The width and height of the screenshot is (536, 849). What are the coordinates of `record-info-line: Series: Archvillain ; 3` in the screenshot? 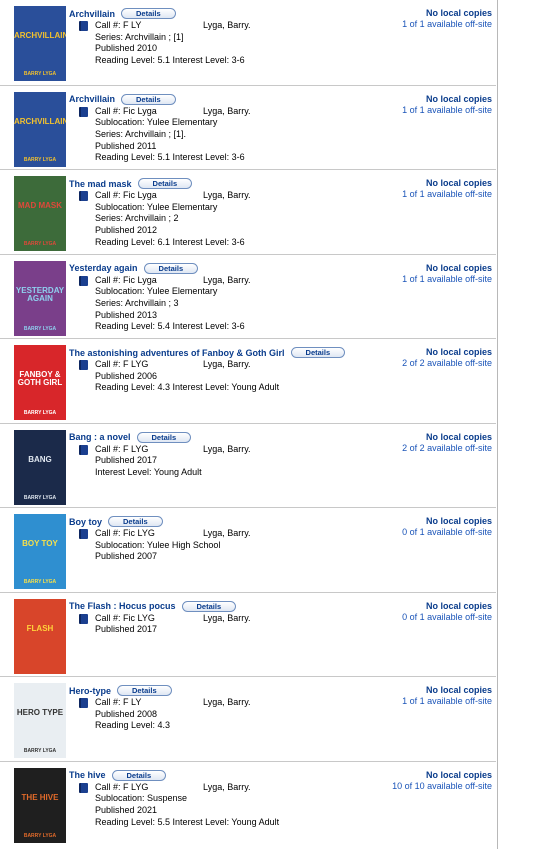 It's located at (137, 302).